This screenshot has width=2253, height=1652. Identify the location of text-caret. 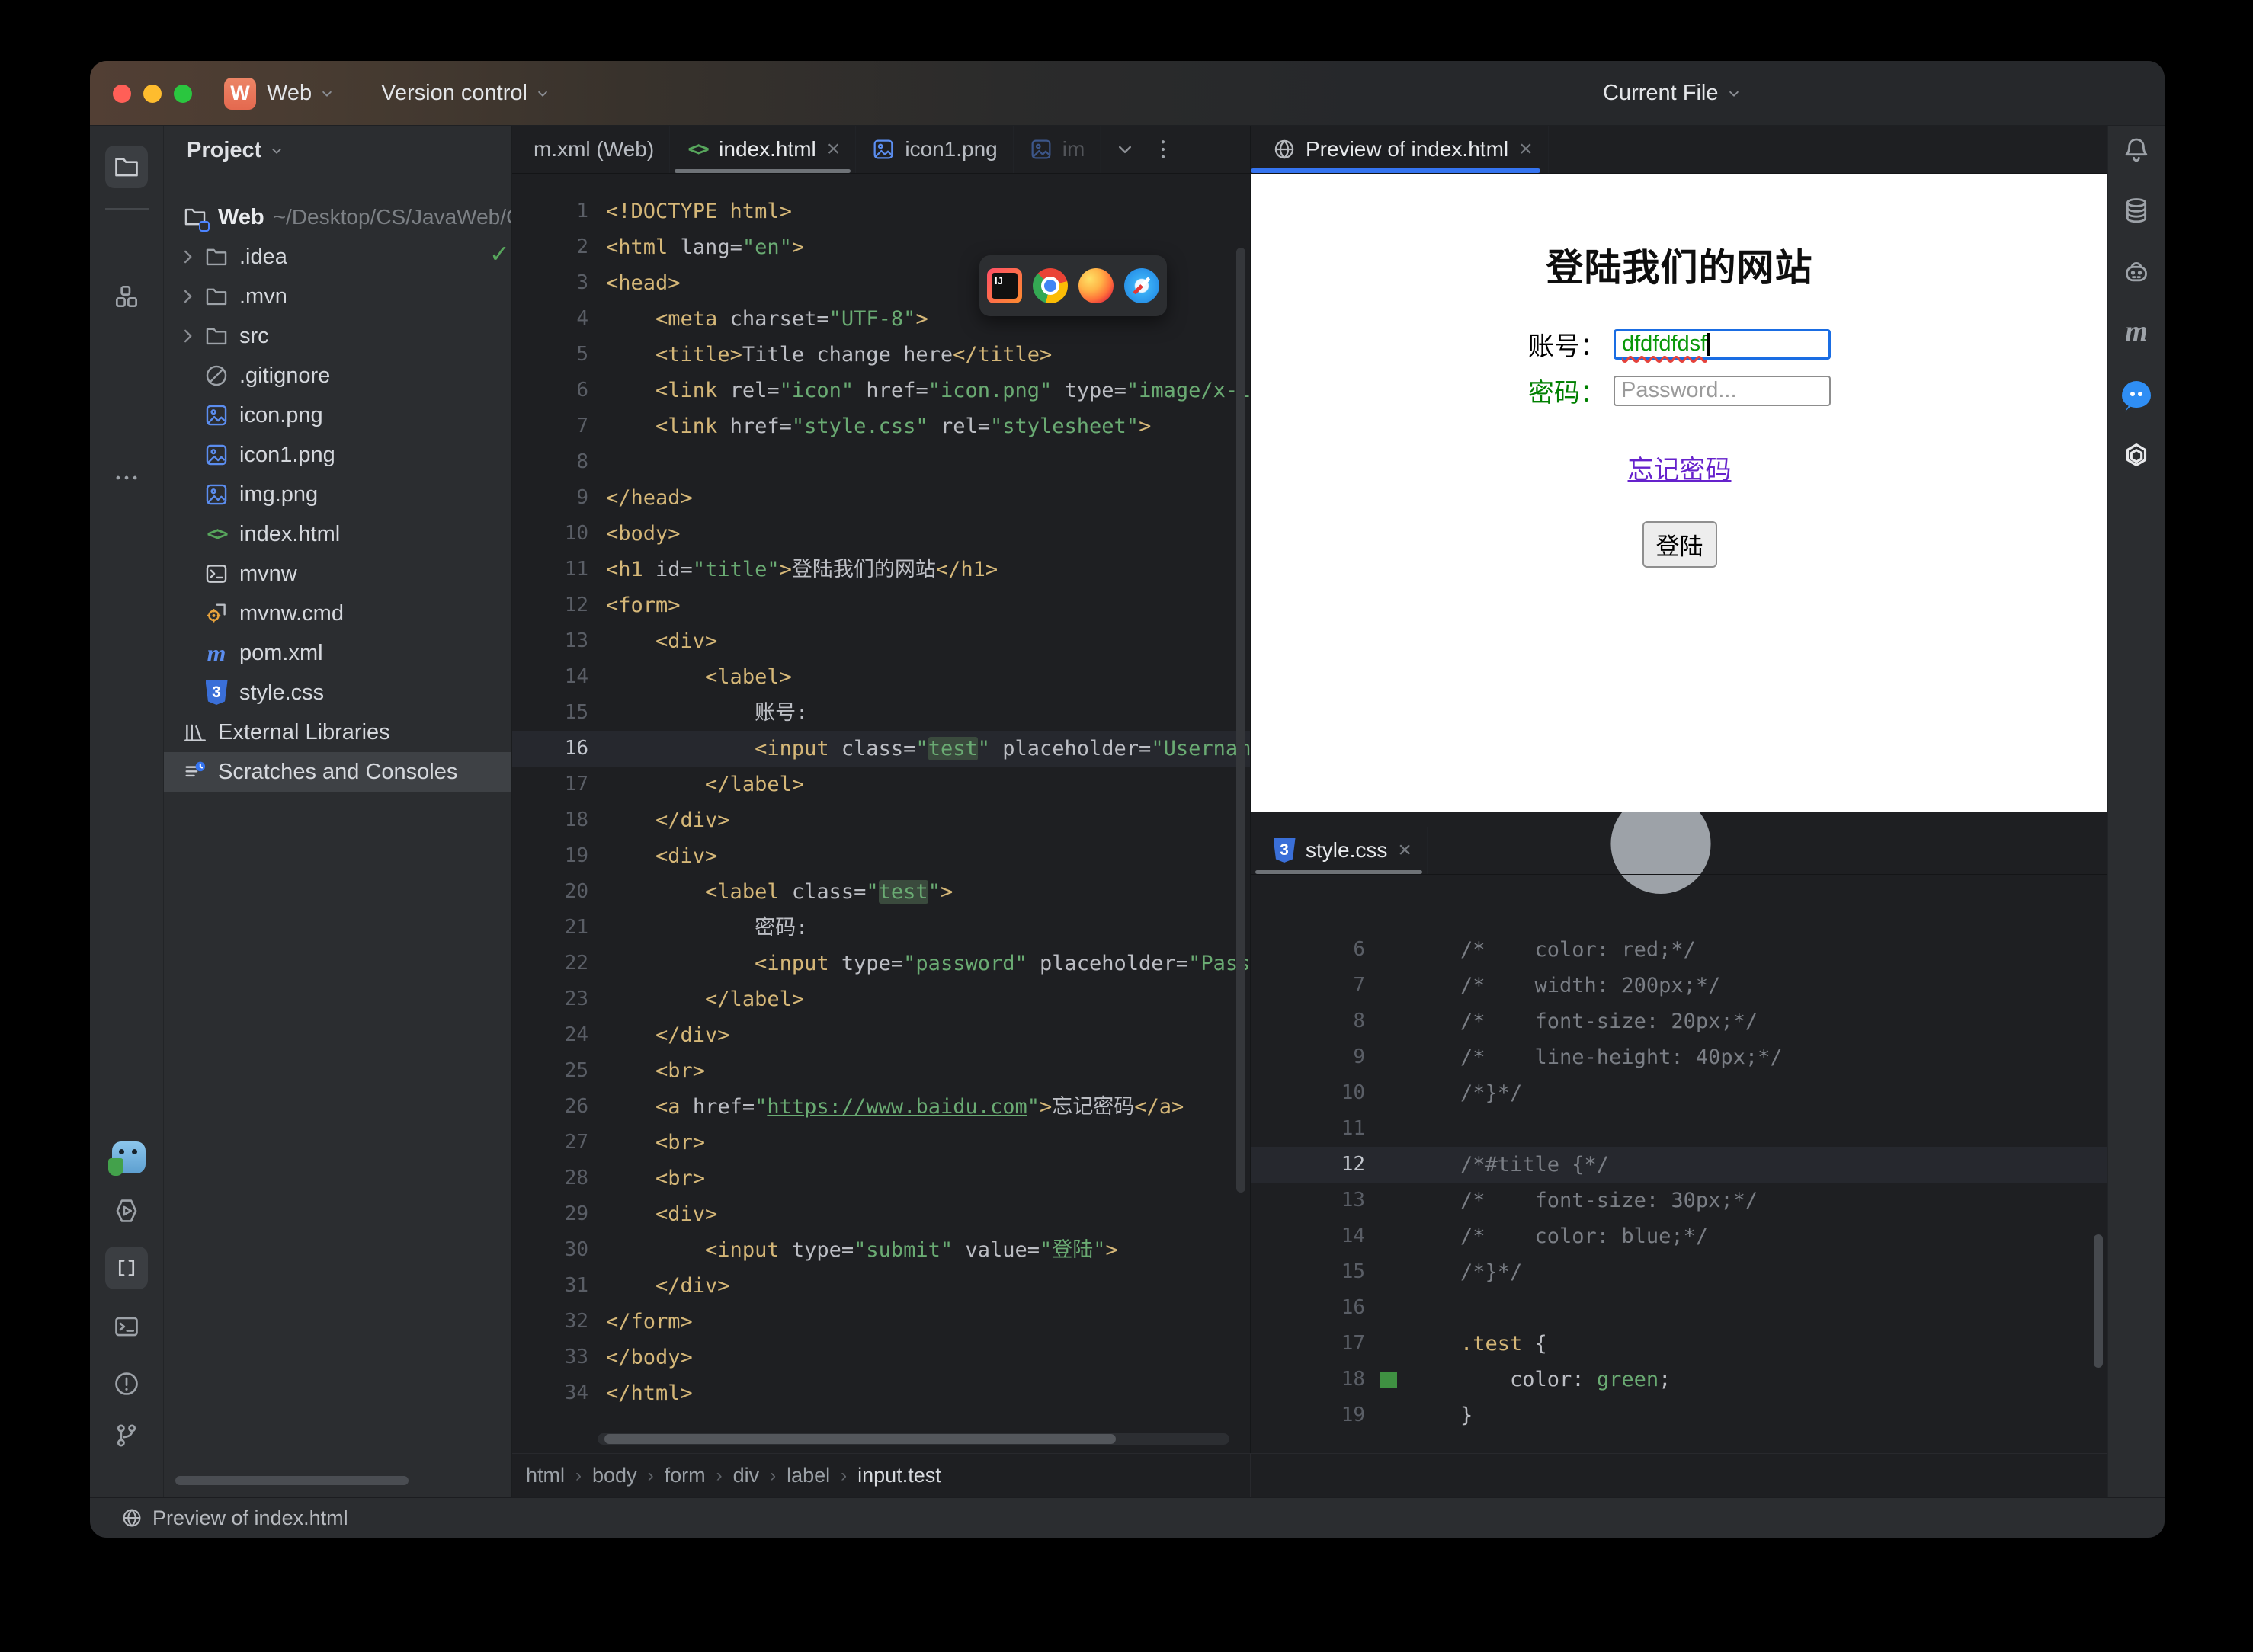
(1709, 344).